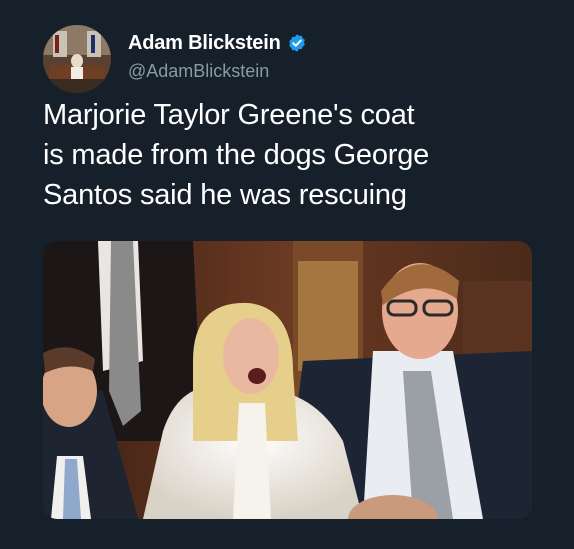  What do you see at coordinates (229, 115) in the screenshot?
I see `tweet-text-line: Marjorie Taylor Greene's coat` at bounding box center [229, 115].